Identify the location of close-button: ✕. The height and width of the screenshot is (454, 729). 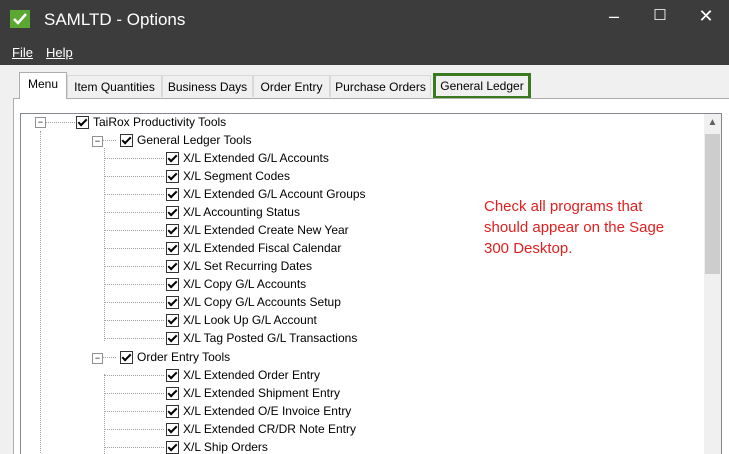
(706, 17).